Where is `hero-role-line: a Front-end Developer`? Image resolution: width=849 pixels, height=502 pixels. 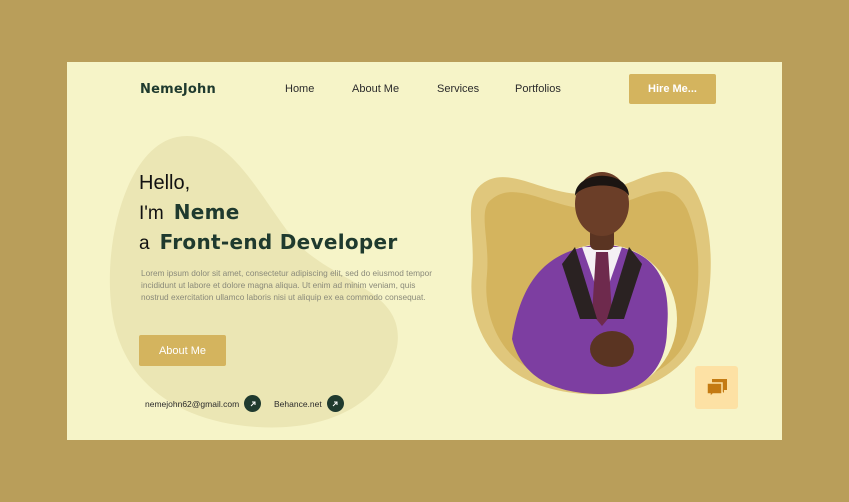
hero-role-line: a Front-end Developer is located at coordinates (268, 242).